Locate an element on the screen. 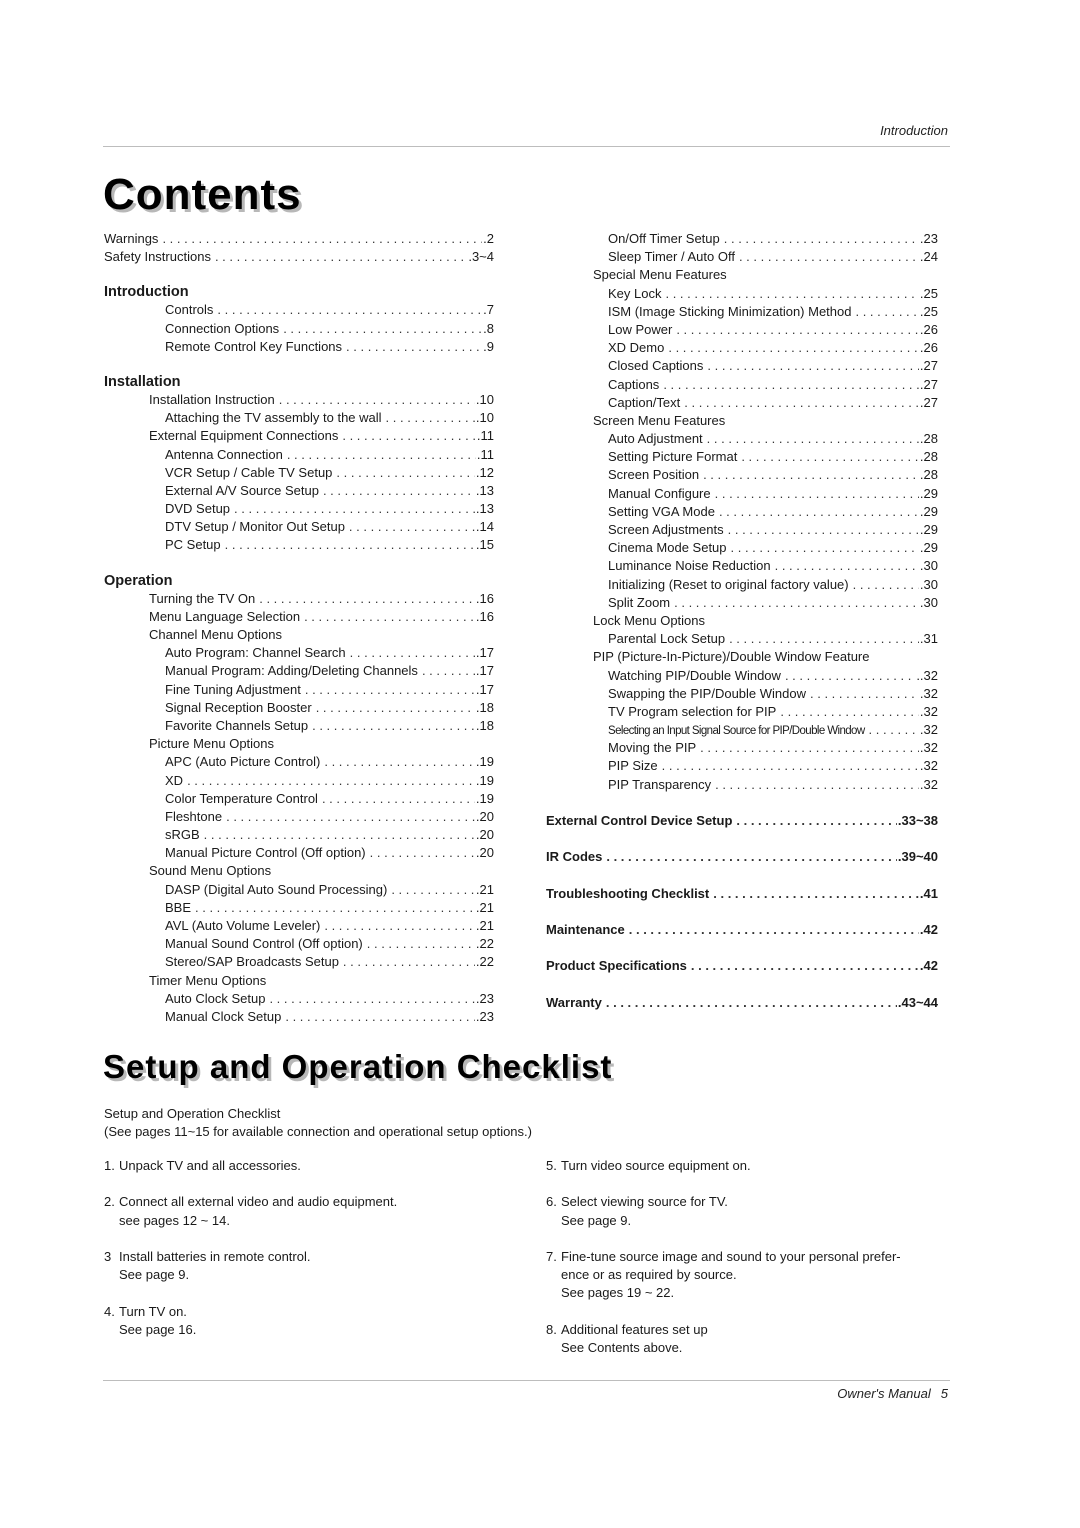 Image resolution: width=1080 pixels, height=1528 pixels. toc-major-entry: Maintenance .42 is located at coordinates (742, 930).